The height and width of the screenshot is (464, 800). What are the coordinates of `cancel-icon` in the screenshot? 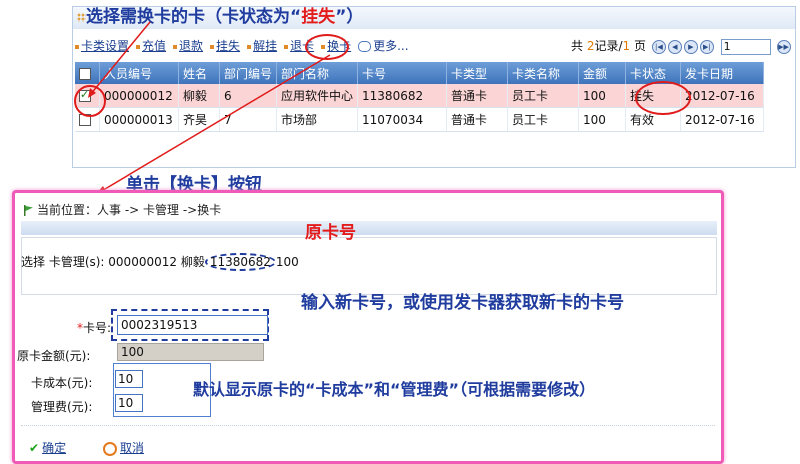 It's located at (110, 448).